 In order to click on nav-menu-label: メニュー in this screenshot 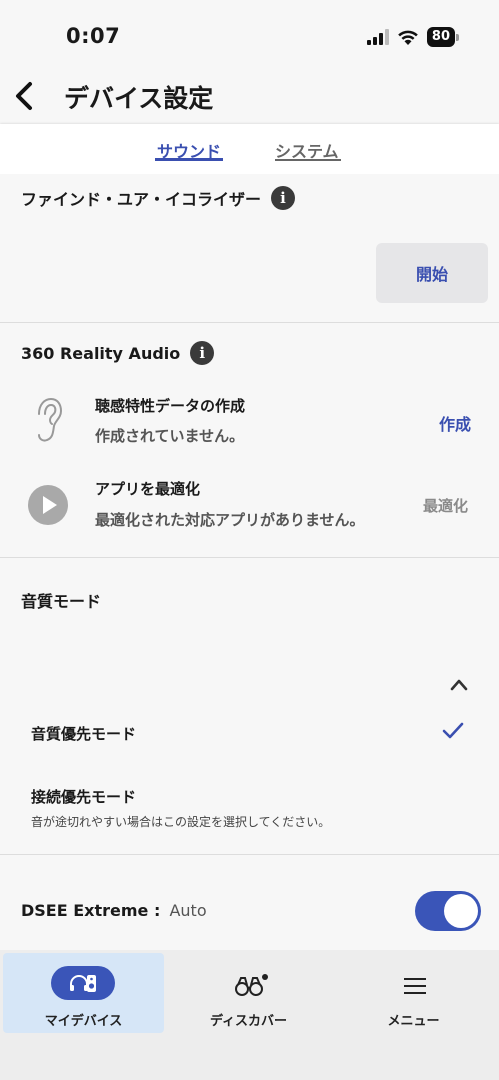, I will do `click(413, 1021)`.